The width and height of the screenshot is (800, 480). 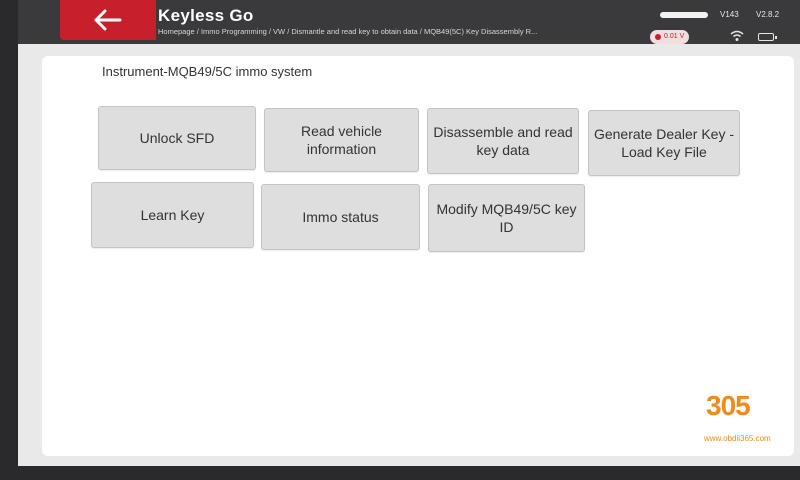 I want to click on voltage-badge: 0.01 V, so click(x=670, y=37).